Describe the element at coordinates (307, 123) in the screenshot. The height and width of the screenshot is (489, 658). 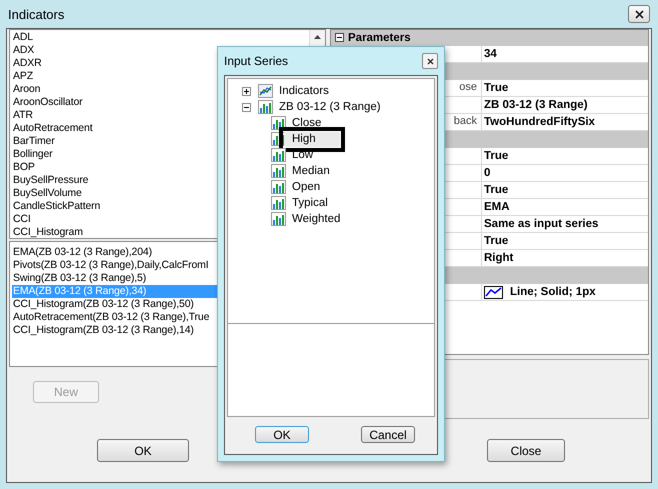
I see `tree-item: Close` at that location.